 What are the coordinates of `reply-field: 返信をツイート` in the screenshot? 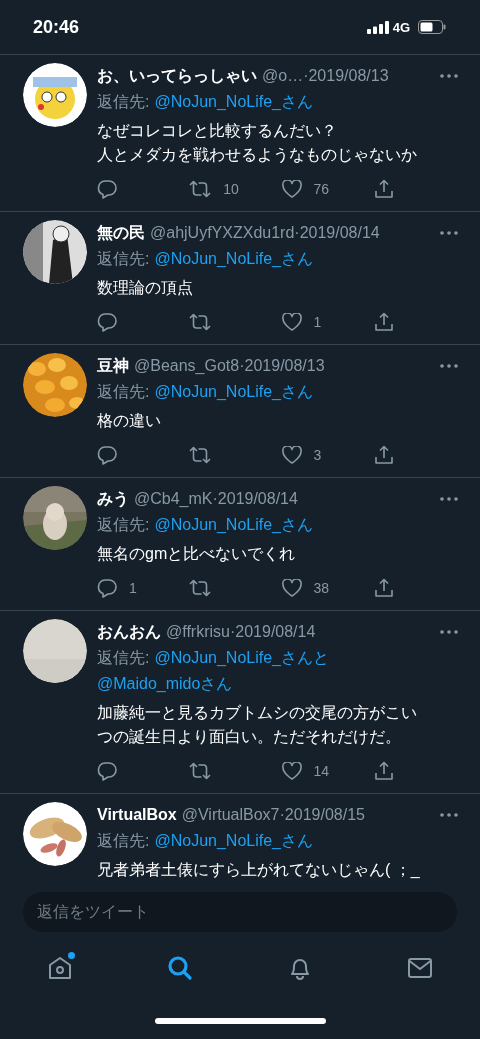 It's located at (240, 912).